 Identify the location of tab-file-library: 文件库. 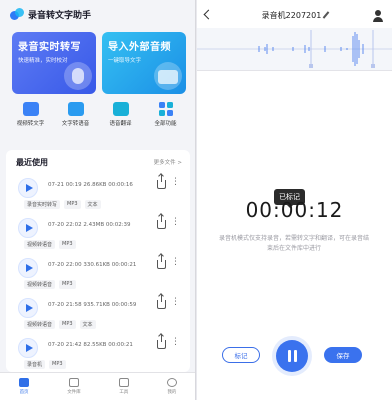
(74, 386).